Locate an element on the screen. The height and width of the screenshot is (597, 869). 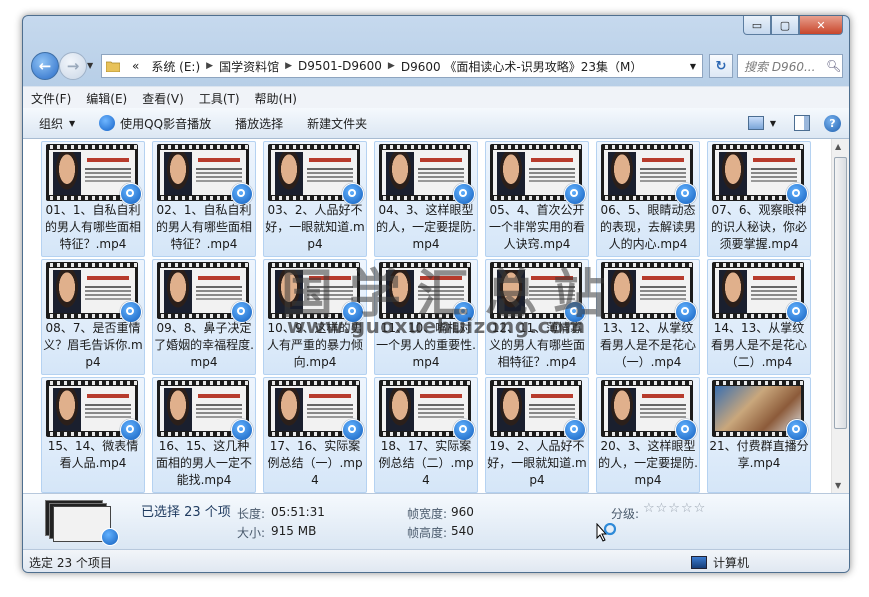
file-name: 11、10、嘴相对一个男人的重要性.mp4 is located at coordinates (426, 345).